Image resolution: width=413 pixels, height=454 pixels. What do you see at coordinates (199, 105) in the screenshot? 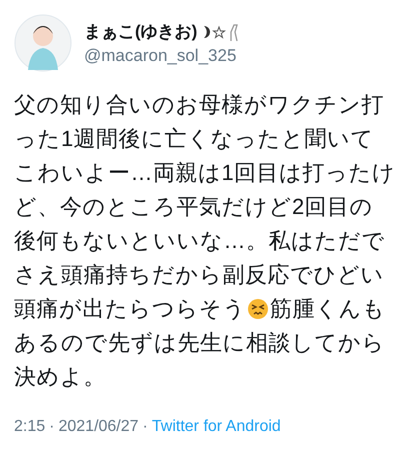
I see `tweet-text: 父の知り合いのお母様がワクチン打` at bounding box center [199, 105].